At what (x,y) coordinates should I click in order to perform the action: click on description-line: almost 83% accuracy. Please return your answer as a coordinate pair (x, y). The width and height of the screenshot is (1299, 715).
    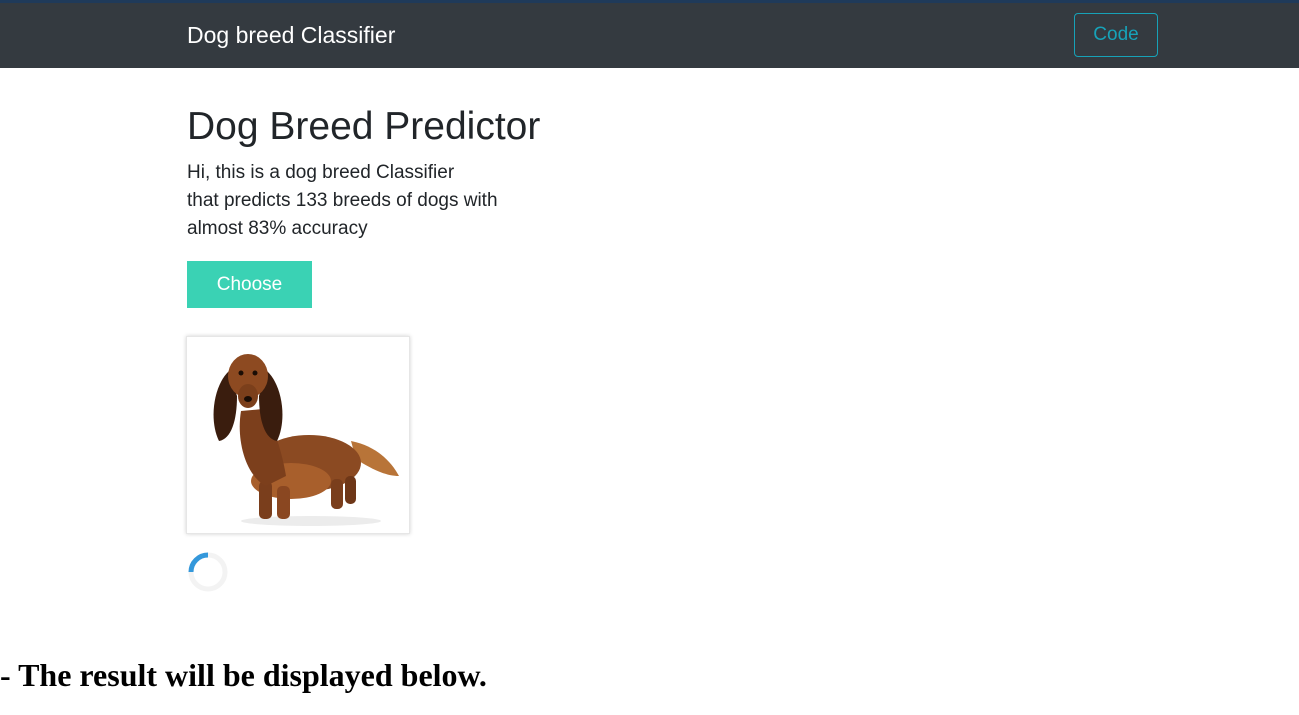
    Looking at the image, I should click on (277, 228).